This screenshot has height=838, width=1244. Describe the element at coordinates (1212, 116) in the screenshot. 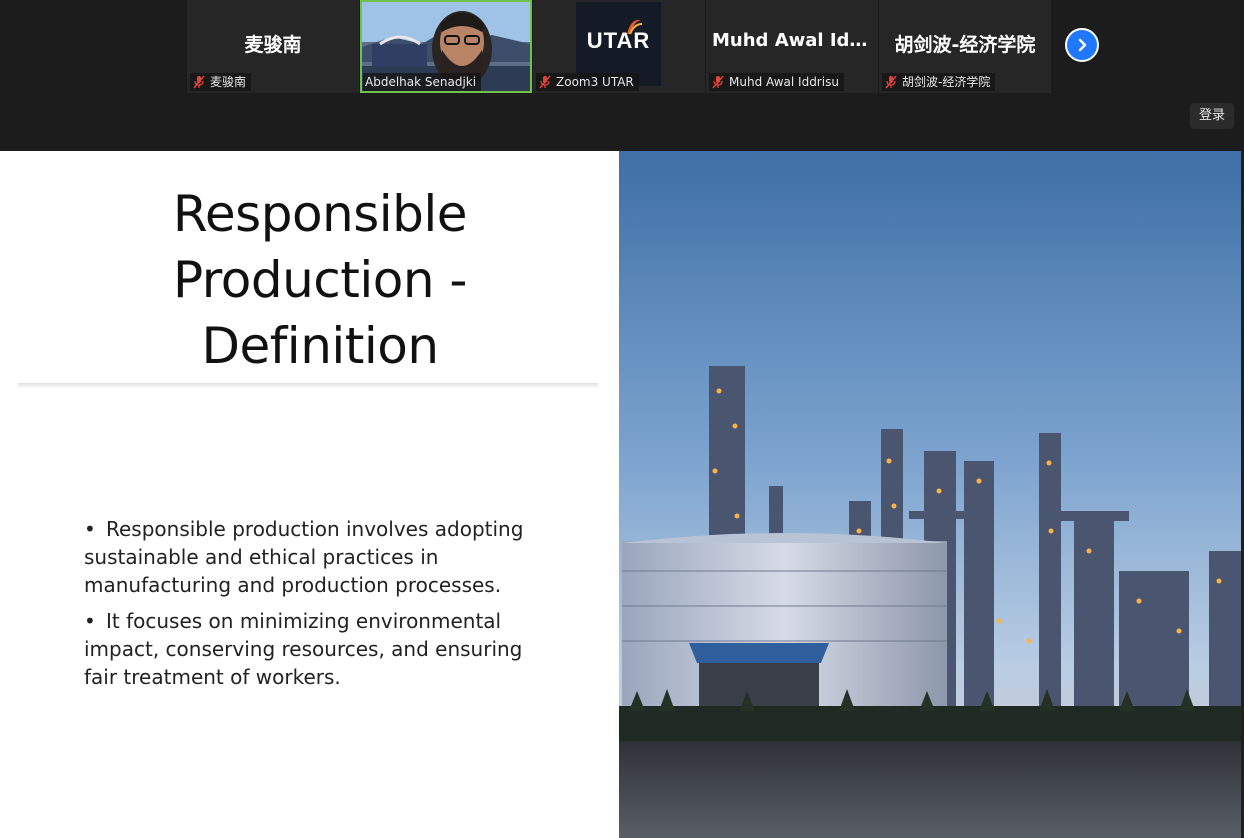

I see `login-button: 登录` at that location.